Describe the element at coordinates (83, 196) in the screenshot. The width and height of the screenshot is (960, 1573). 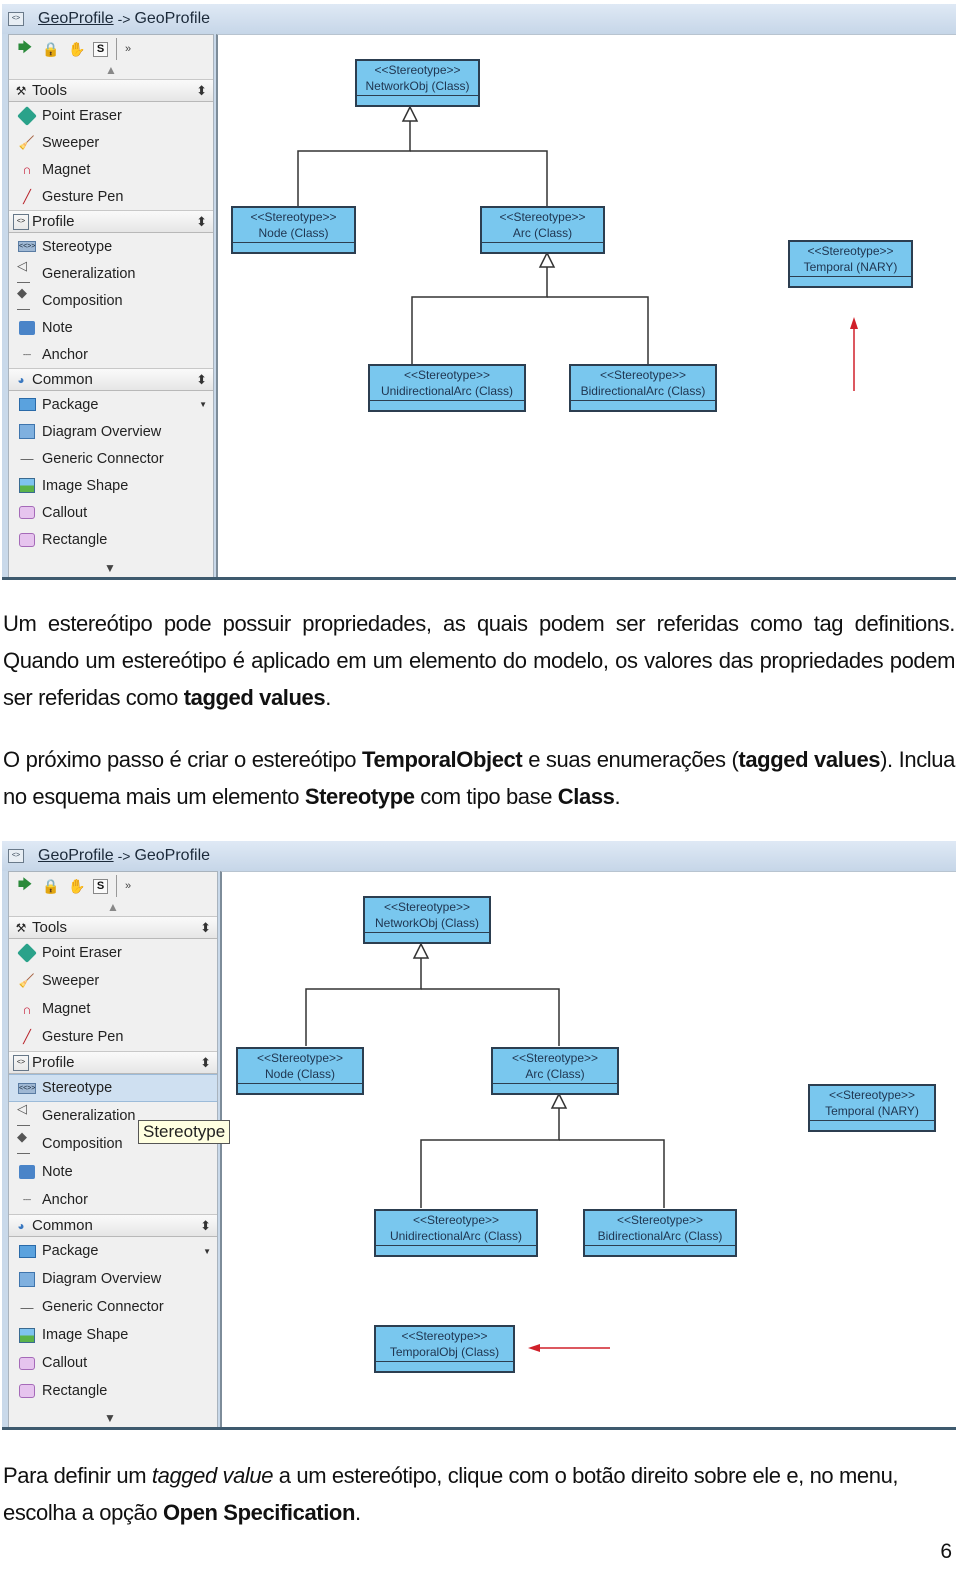
I see `item-label: Gesture Pen` at that location.